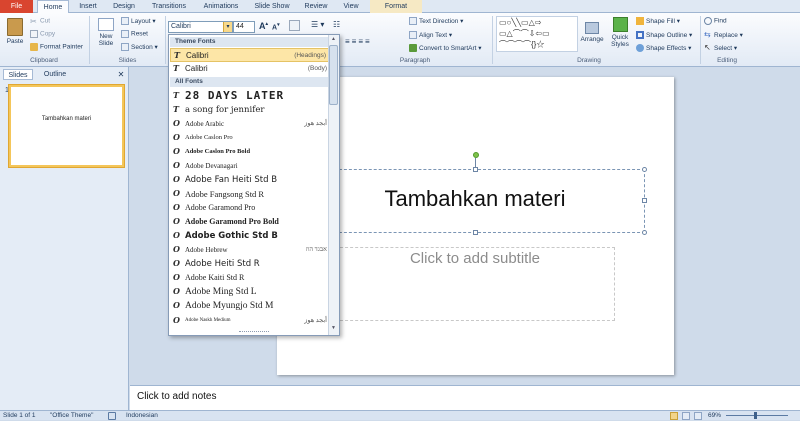 The width and height of the screenshot is (800, 421). I want to click on paste-button: Paste, so click(15, 31).